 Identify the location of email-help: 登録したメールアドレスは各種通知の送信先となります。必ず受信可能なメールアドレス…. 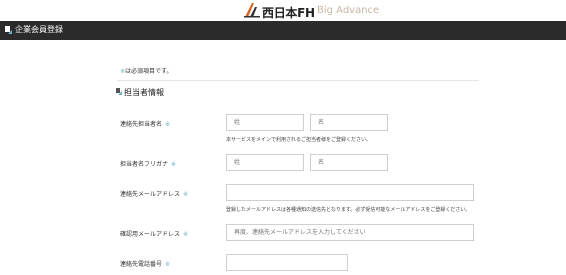
(348, 210).